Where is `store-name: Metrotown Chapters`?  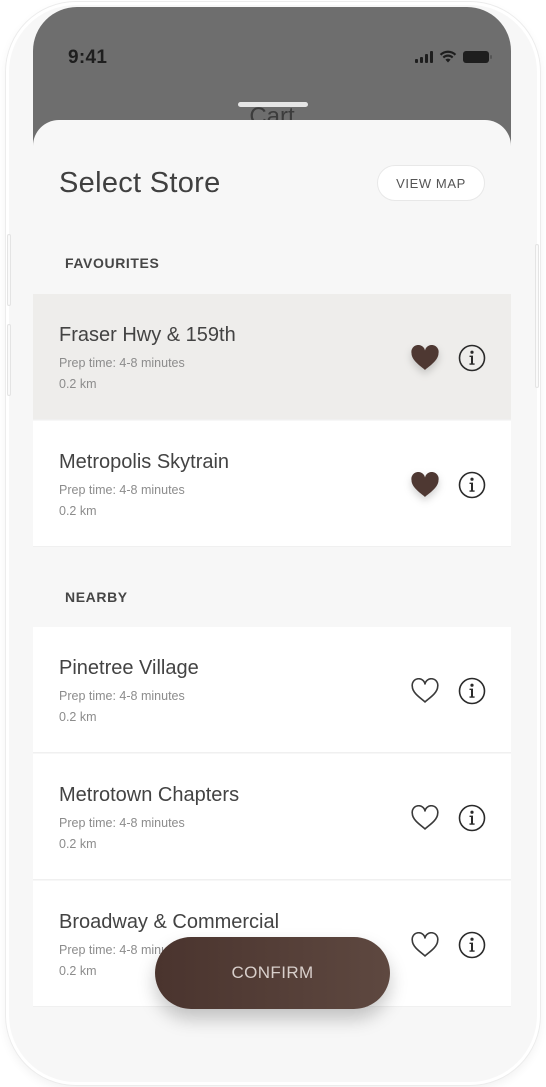 store-name: Metrotown Chapters is located at coordinates (149, 795).